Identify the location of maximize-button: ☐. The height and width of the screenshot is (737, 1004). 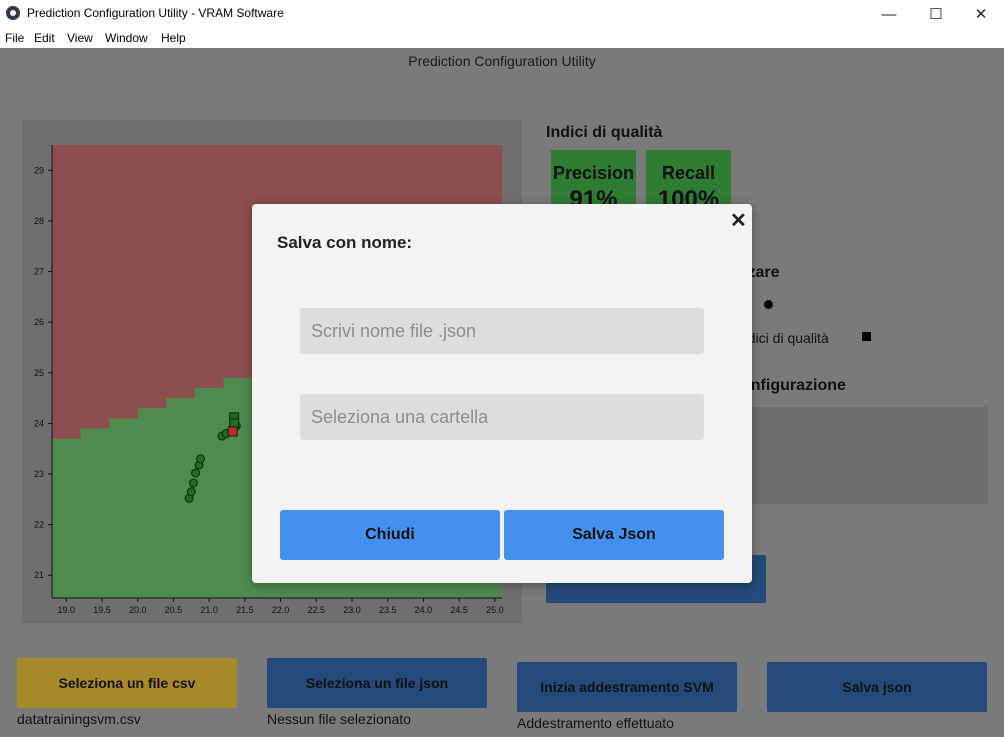
(936, 14).